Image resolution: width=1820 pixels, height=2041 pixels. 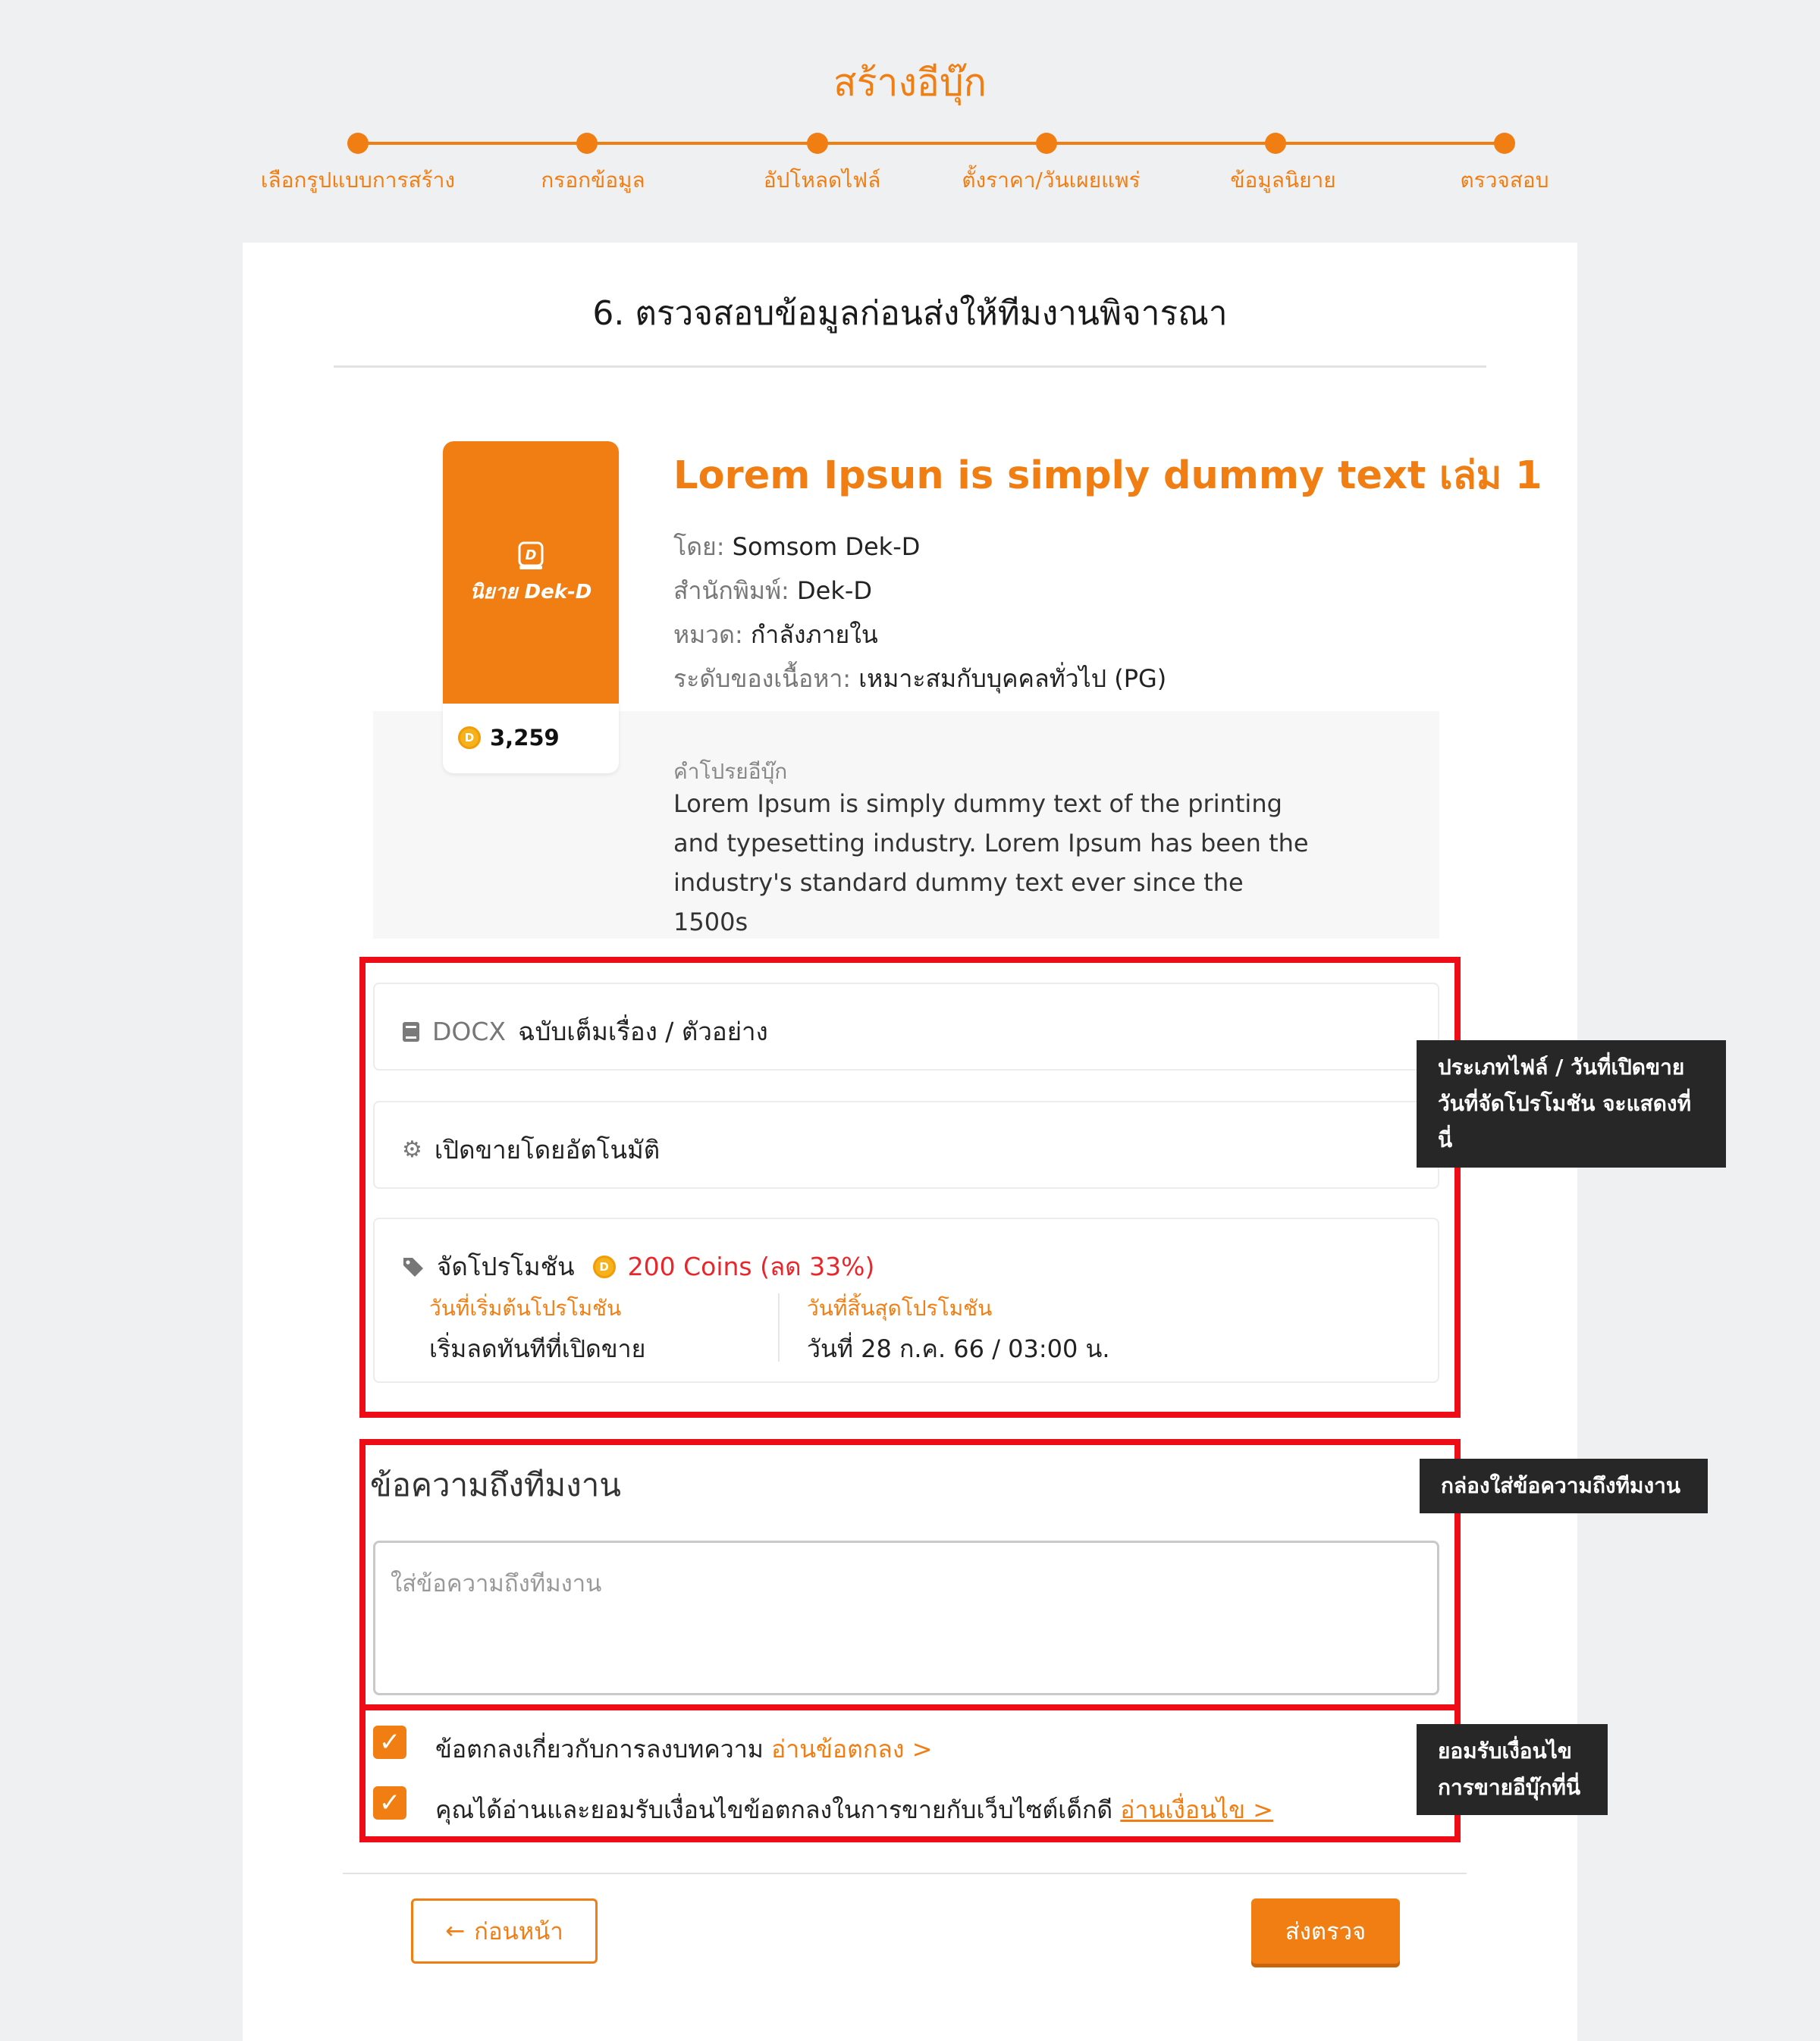 I want to click on back-label: ก่อนหน้า, so click(x=518, y=1931).